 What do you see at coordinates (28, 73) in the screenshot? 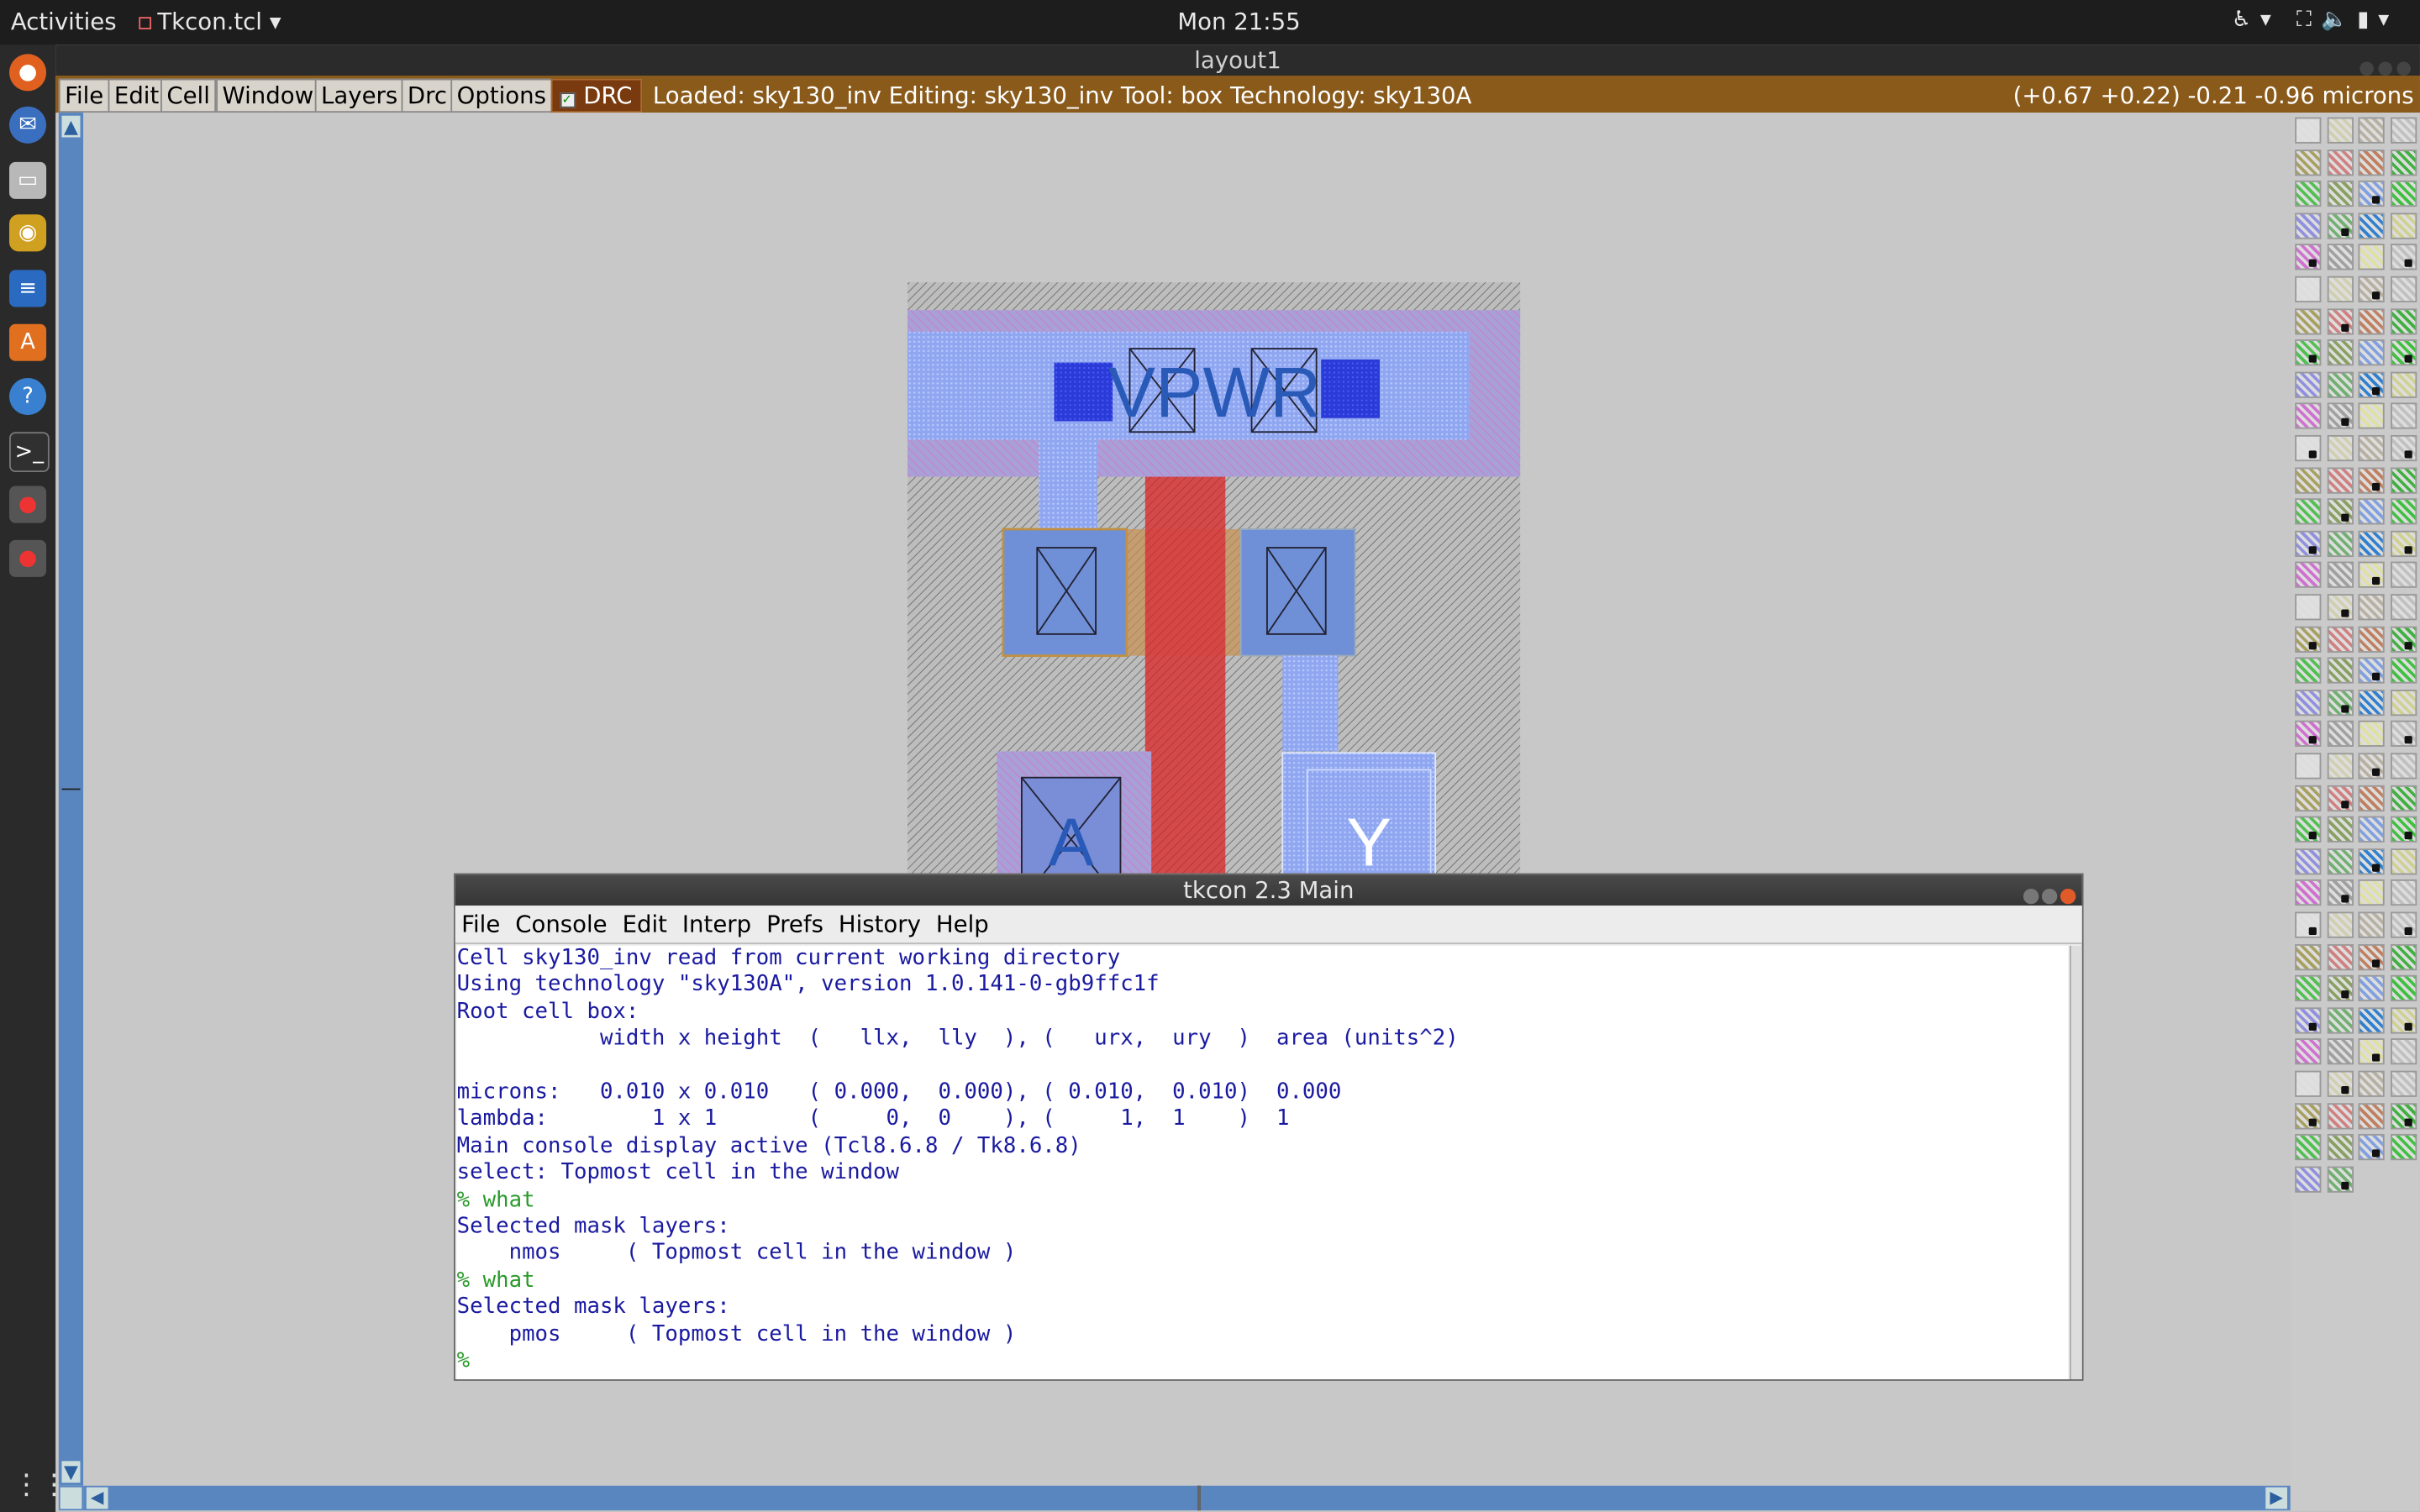
I see `firefox-icon: ●` at bounding box center [28, 73].